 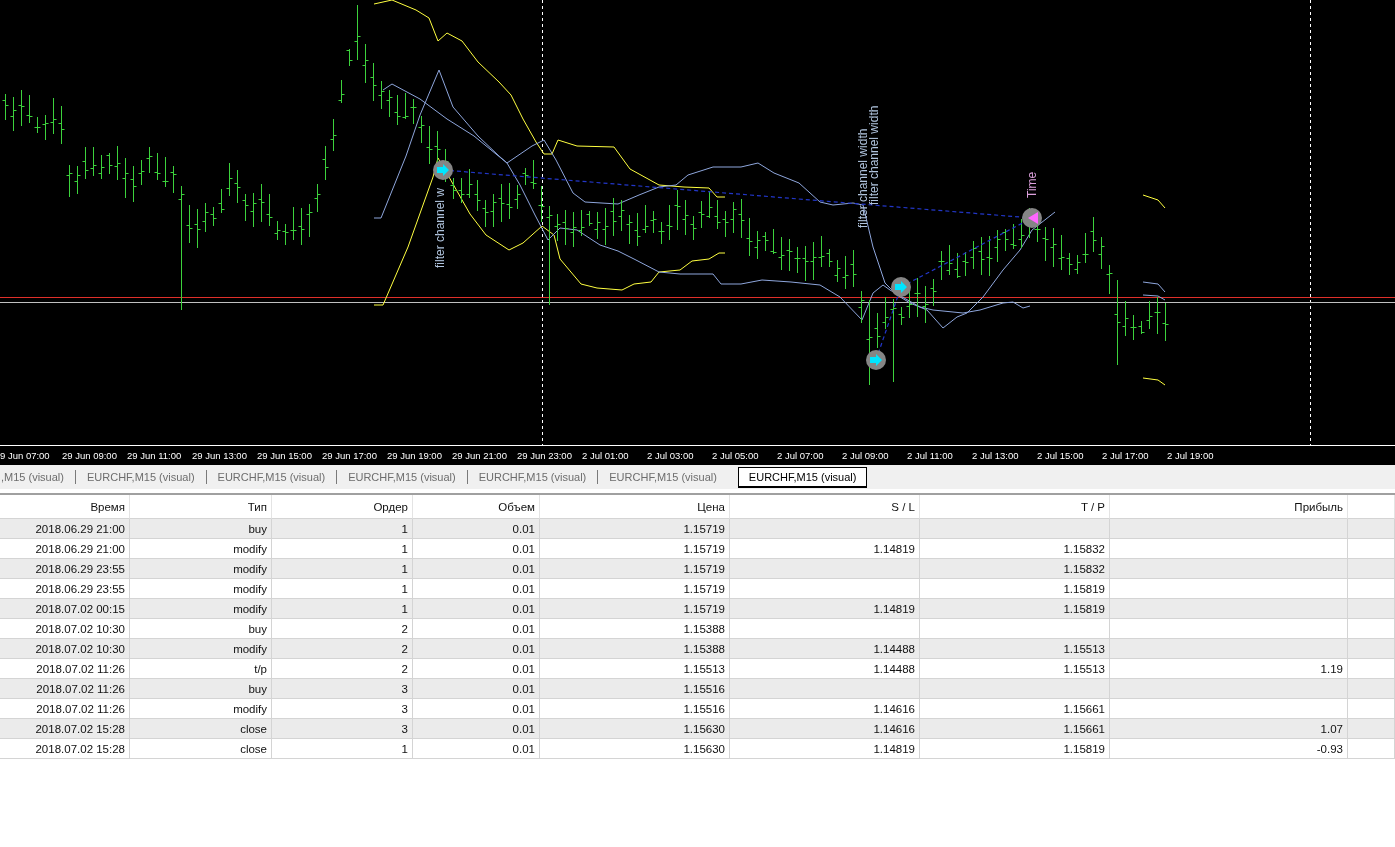 I want to click on table-cell: 2018.06.29 21:00, so click(x=65, y=549).